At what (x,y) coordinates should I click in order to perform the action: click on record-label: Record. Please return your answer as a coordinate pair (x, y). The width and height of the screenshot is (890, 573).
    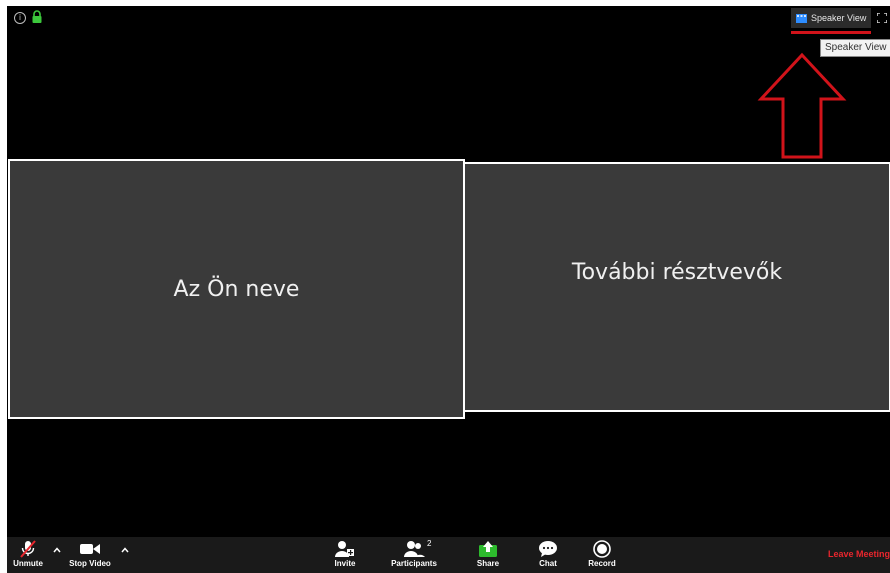
    Looking at the image, I should click on (602, 563).